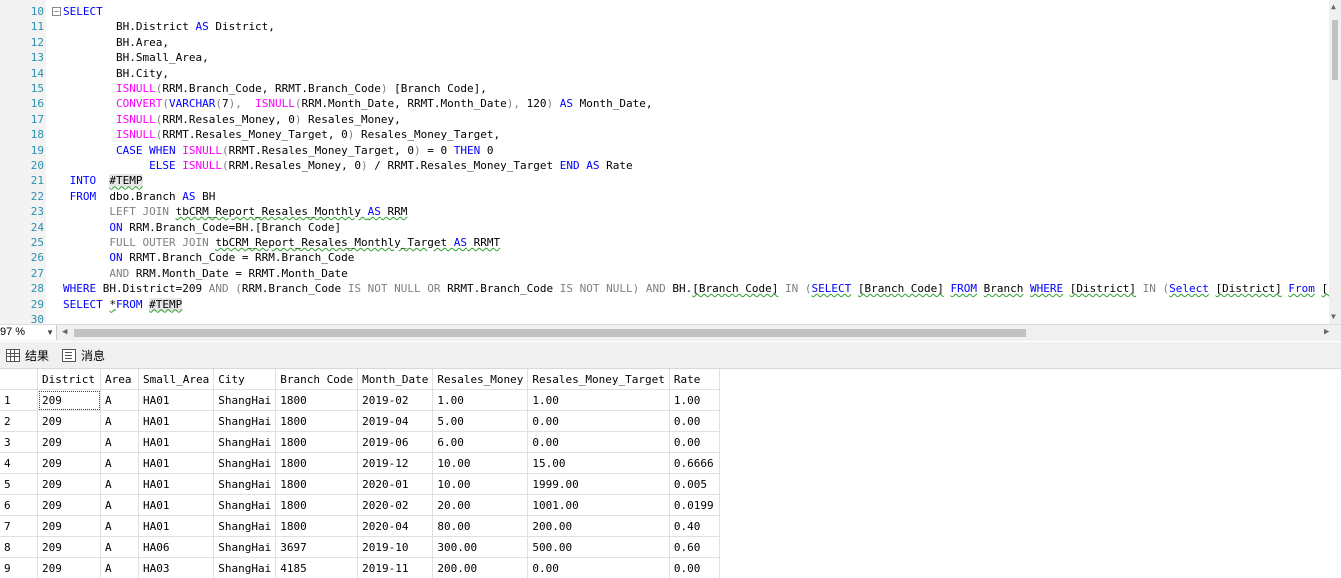 This screenshot has height=578, width=1341. What do you see at coordinates (550, 333) in the screenshot?
I see `horizontal-scroll-thumb` at bounding box center [550, 333].